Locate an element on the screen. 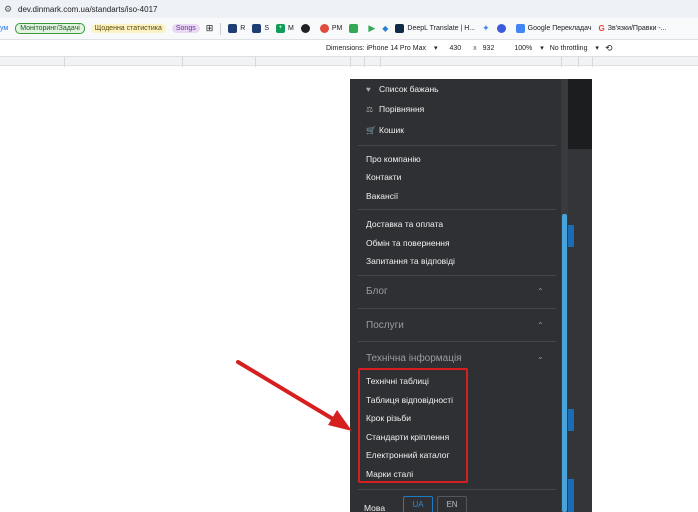 The height and width of the screenshot is (512, 698). chevron-down-icon: ⌄ is located at coordinates (540, 356).